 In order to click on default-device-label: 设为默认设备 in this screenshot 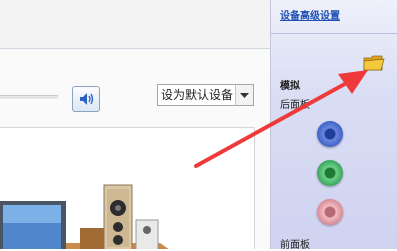, I will do `click(197, 95)`.